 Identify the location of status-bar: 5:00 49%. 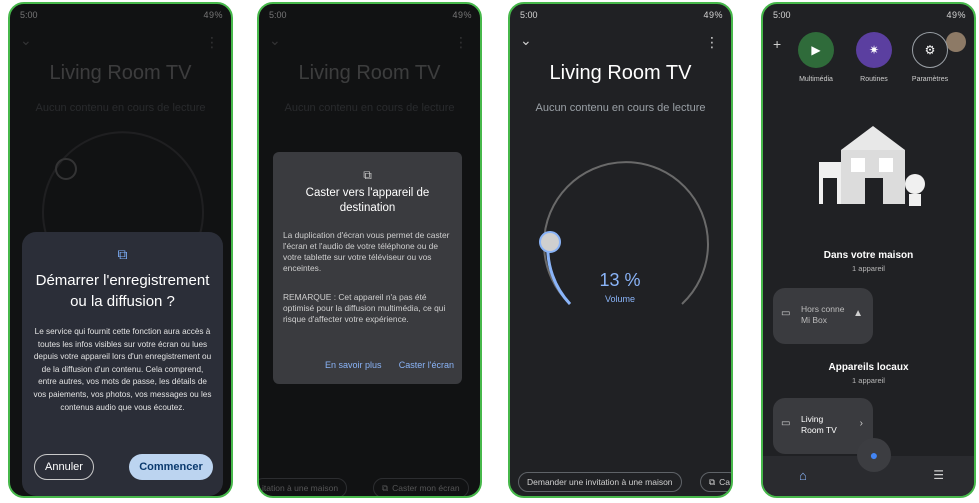
(869, 17).